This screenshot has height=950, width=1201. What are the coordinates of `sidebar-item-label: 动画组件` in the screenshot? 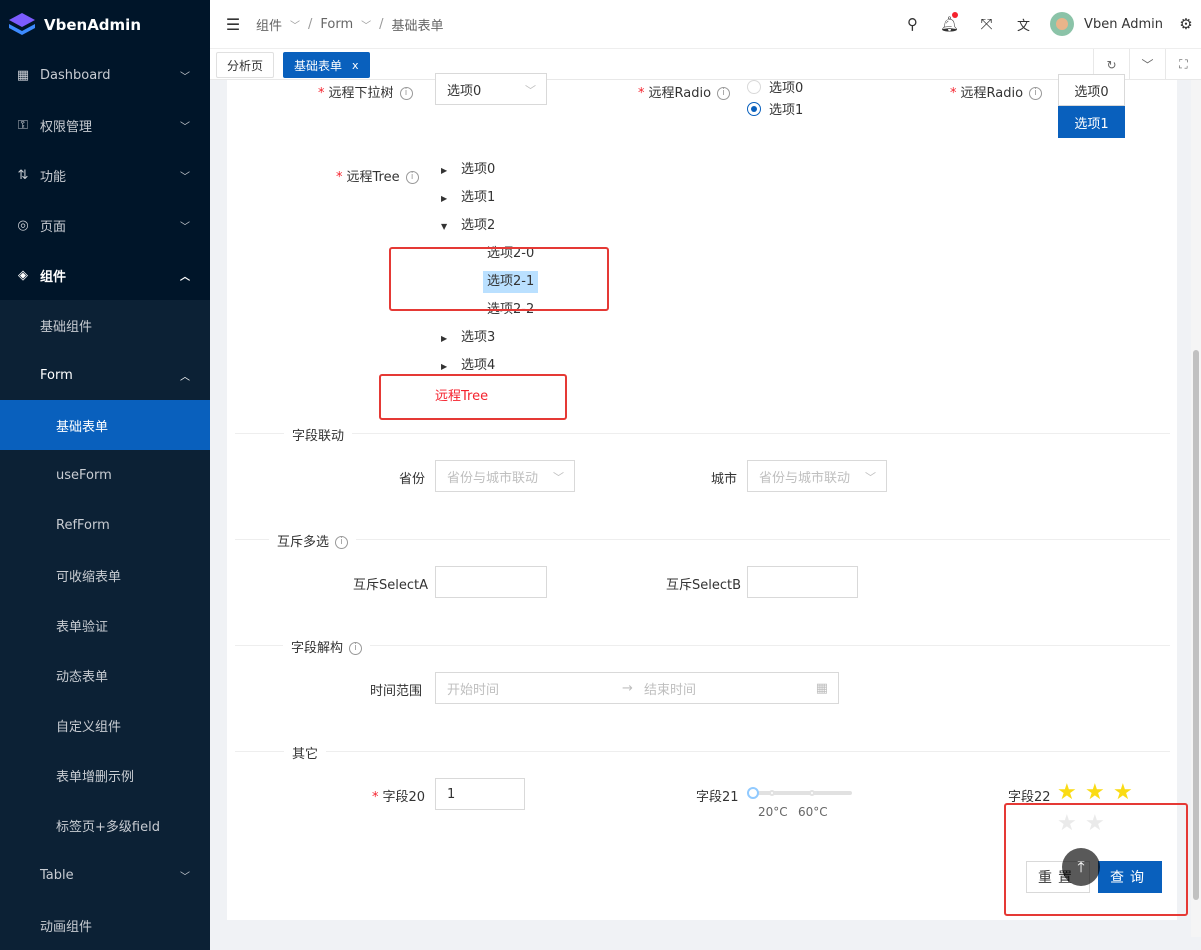 It's located at (66, 927).